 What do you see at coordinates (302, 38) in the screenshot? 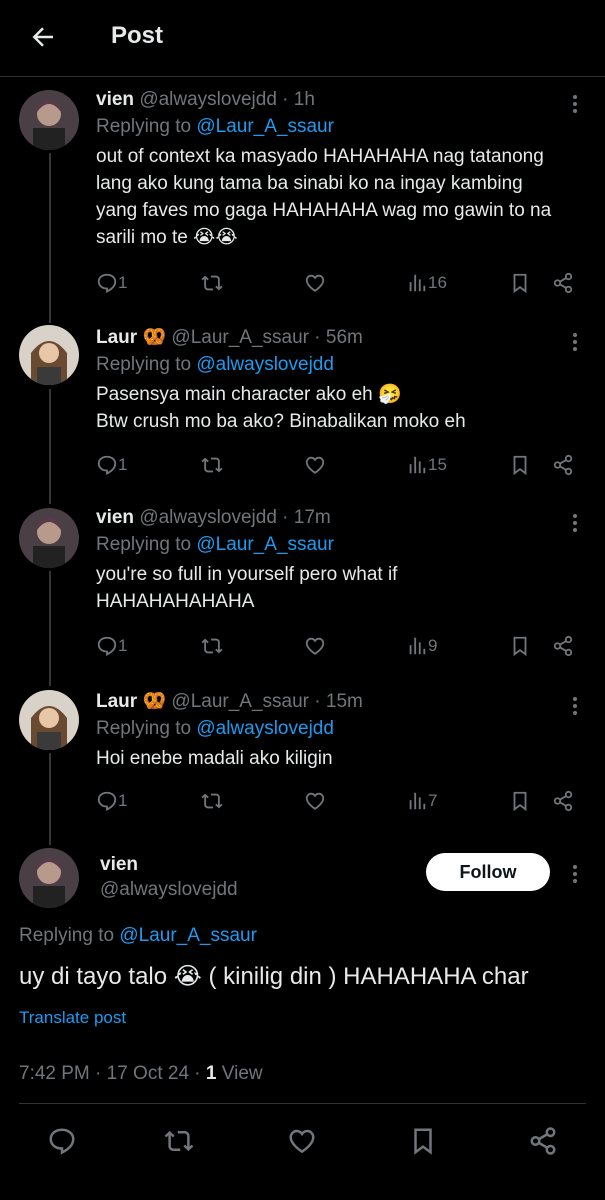
I see `top-bar: Post` at bounding box center [302, 38].